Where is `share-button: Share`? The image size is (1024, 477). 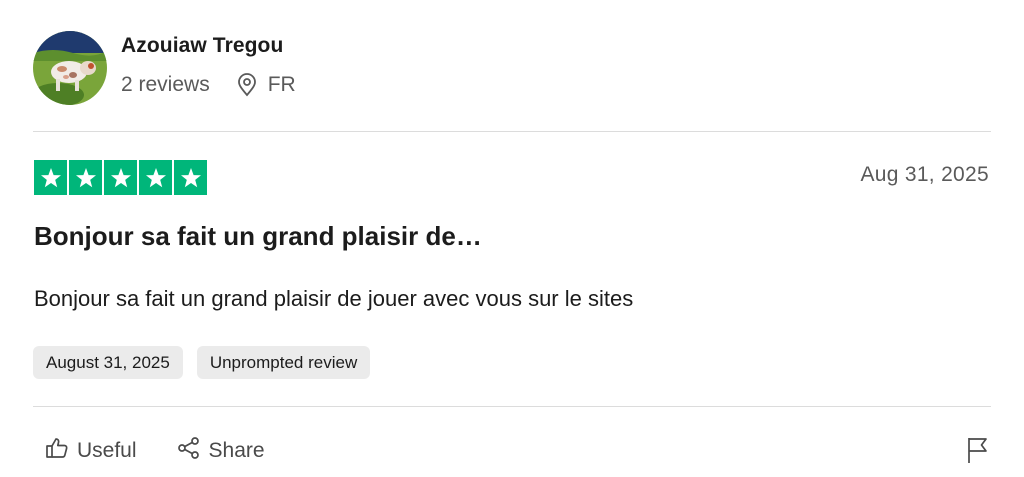 share-button: Share is located at coordinates (221, 451).